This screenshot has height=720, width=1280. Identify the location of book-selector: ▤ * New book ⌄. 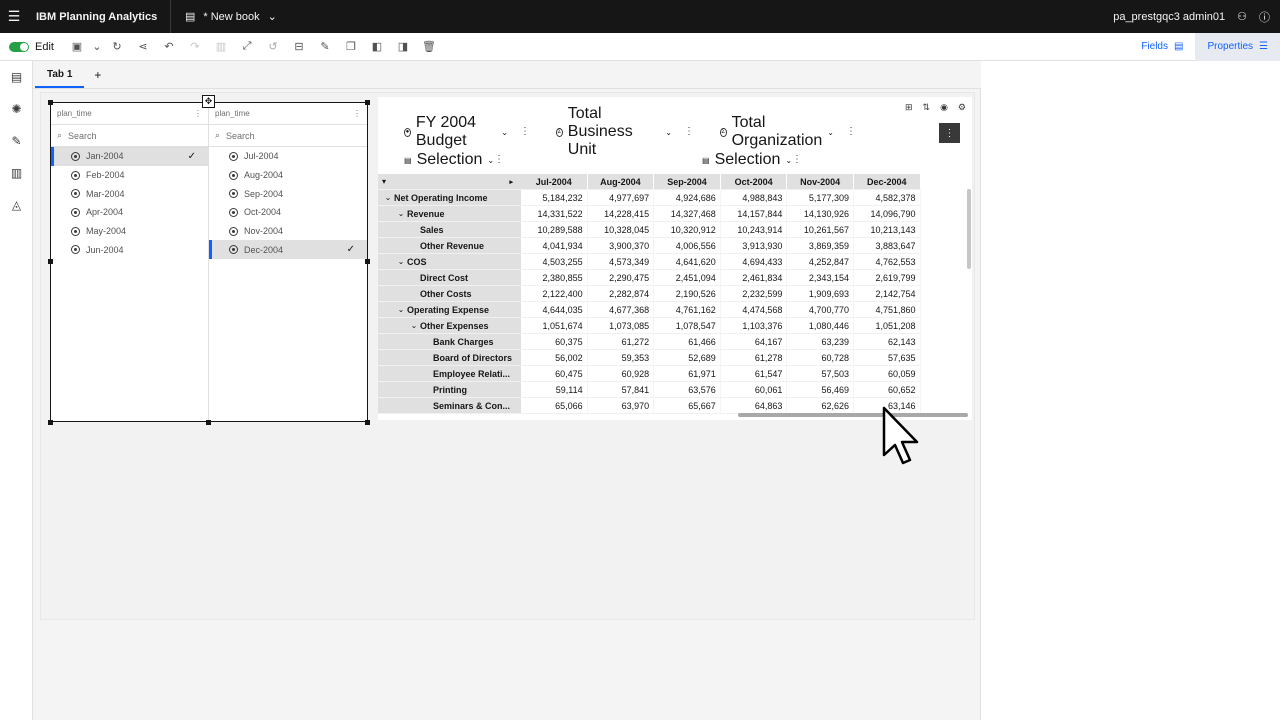
(224, 17).